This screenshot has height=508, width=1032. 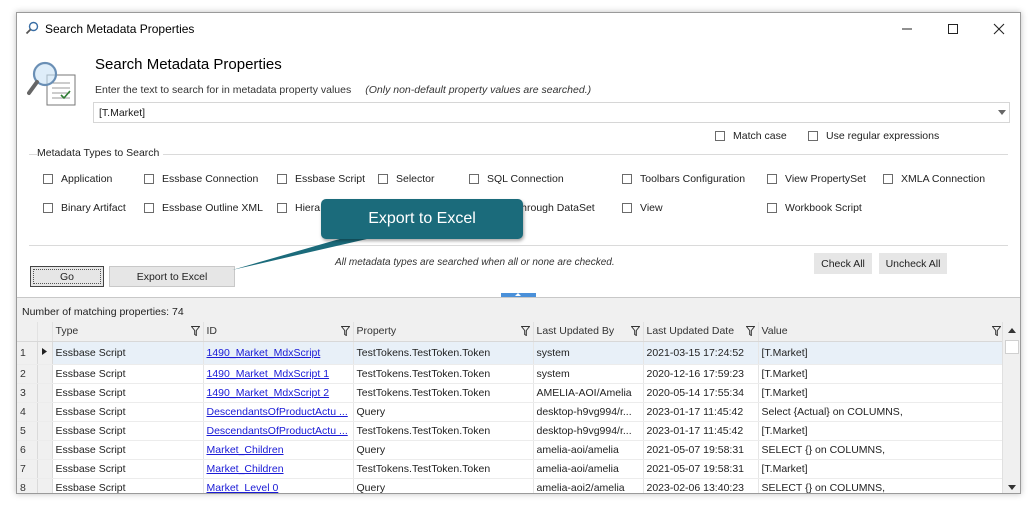 I want to click on check-all-button: Check All, so click(x=843, y=263).